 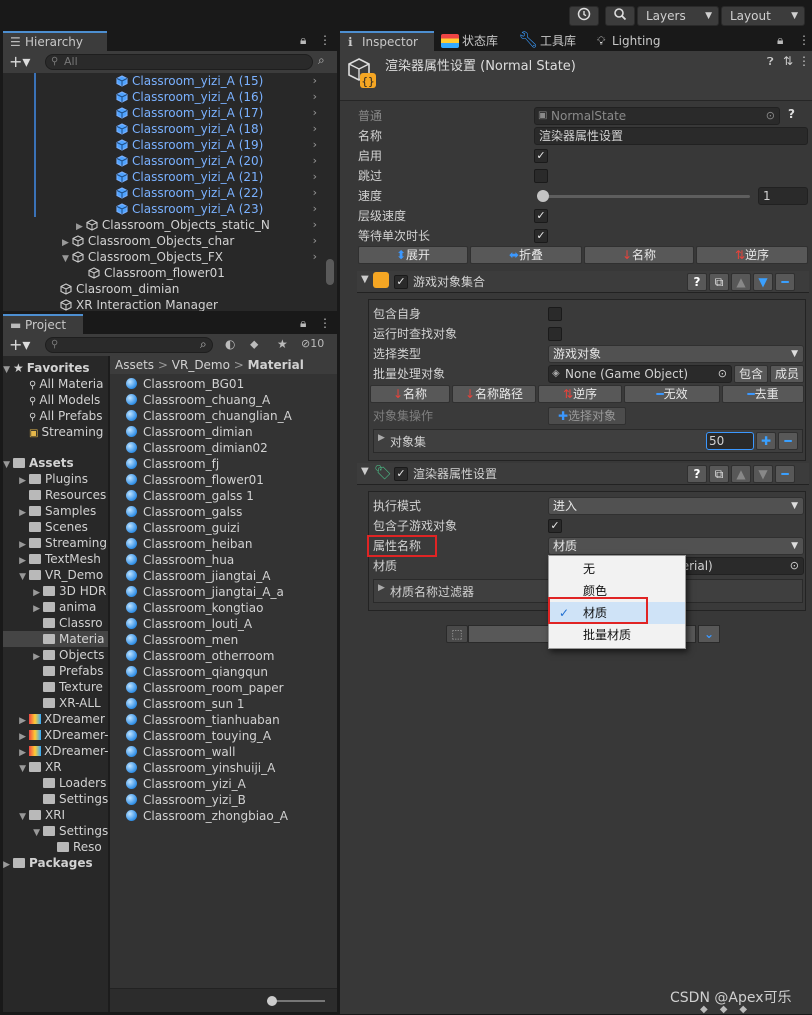 What do you see at coordinates (730, 441) in the screenshot?
I see `object-set-count: 50` at bounding box center [730, 441].